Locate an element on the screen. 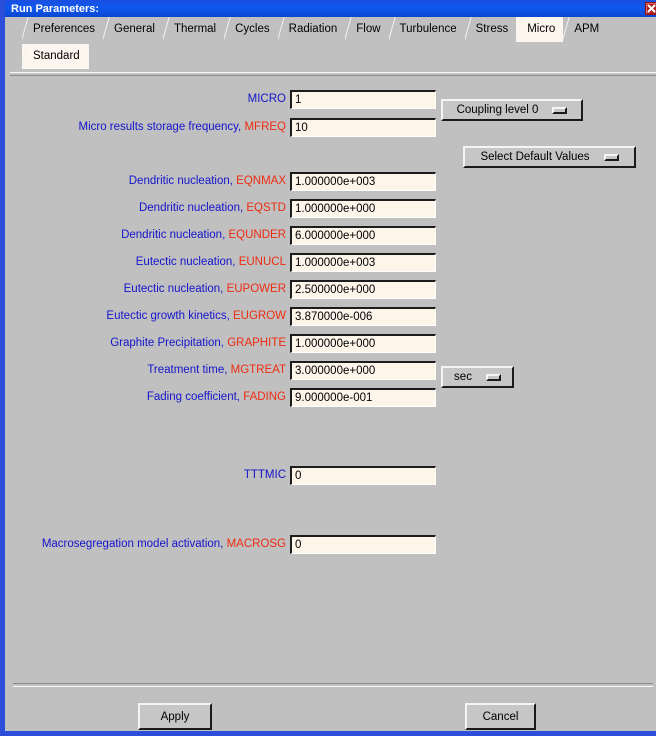 The width and height of the screenshot is (656, 736). input-eunucl: 1.000000e+003 is located at coordinates (363, 262).